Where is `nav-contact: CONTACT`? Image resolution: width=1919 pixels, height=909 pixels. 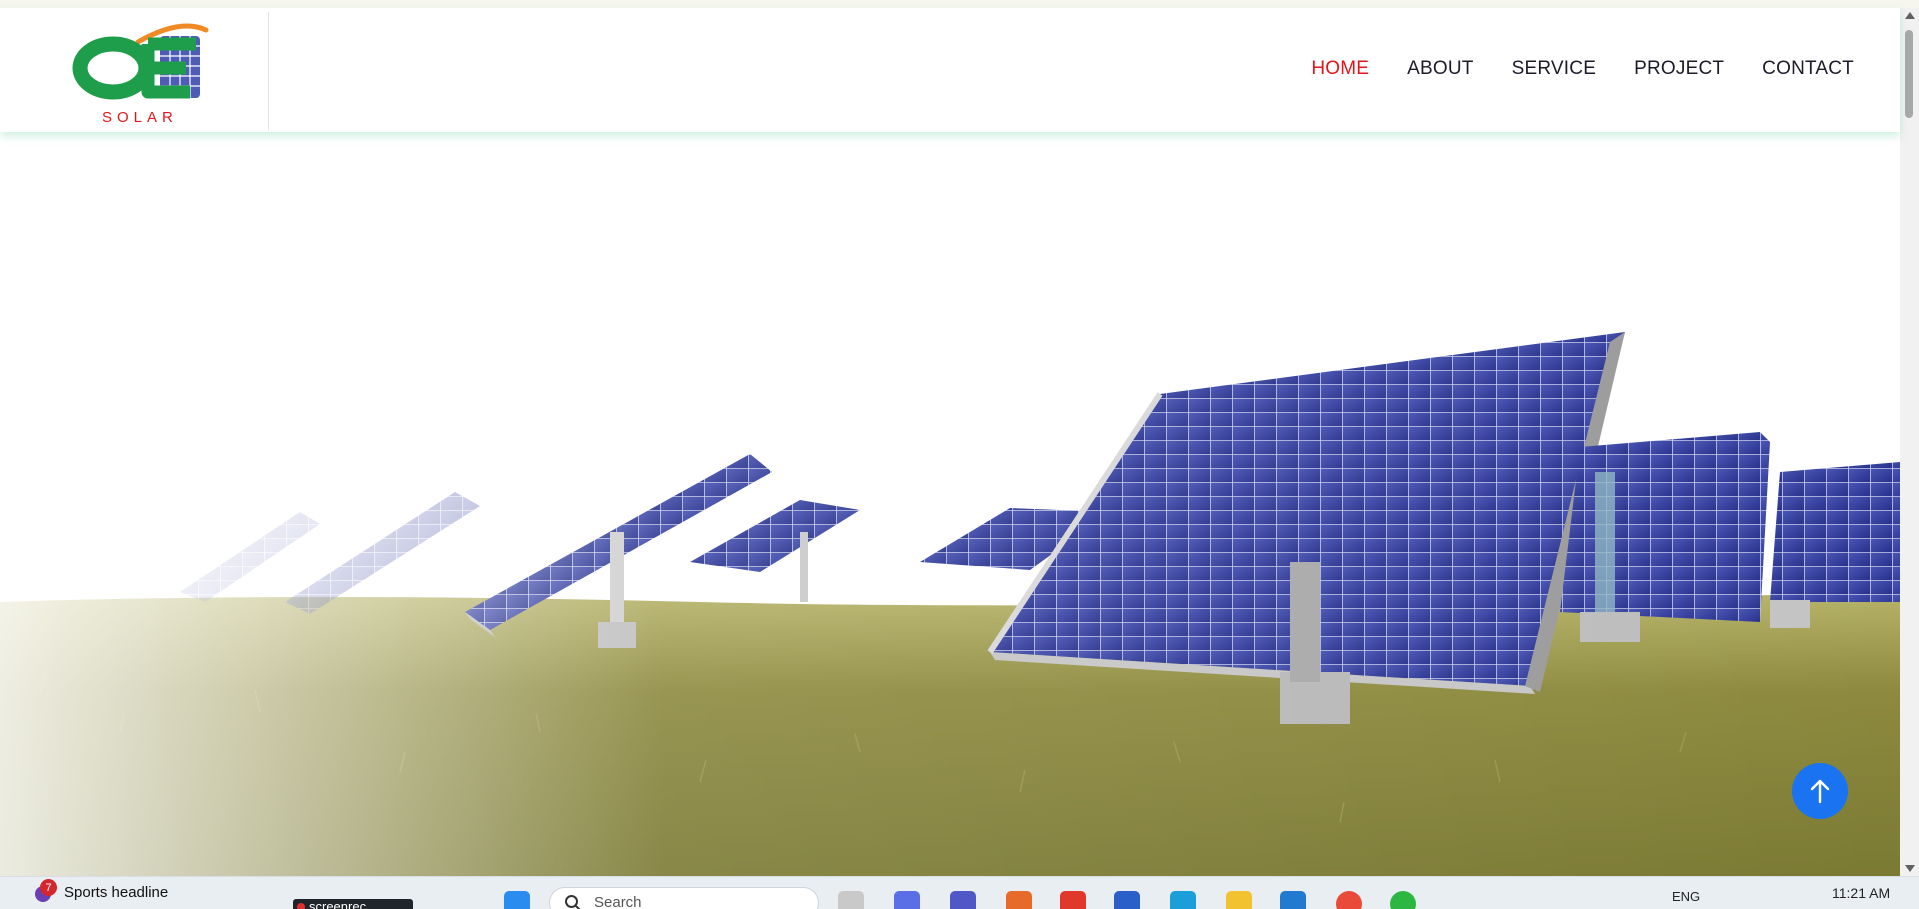 nav-contact: CONTACT is located at coordinates (1808, 69).